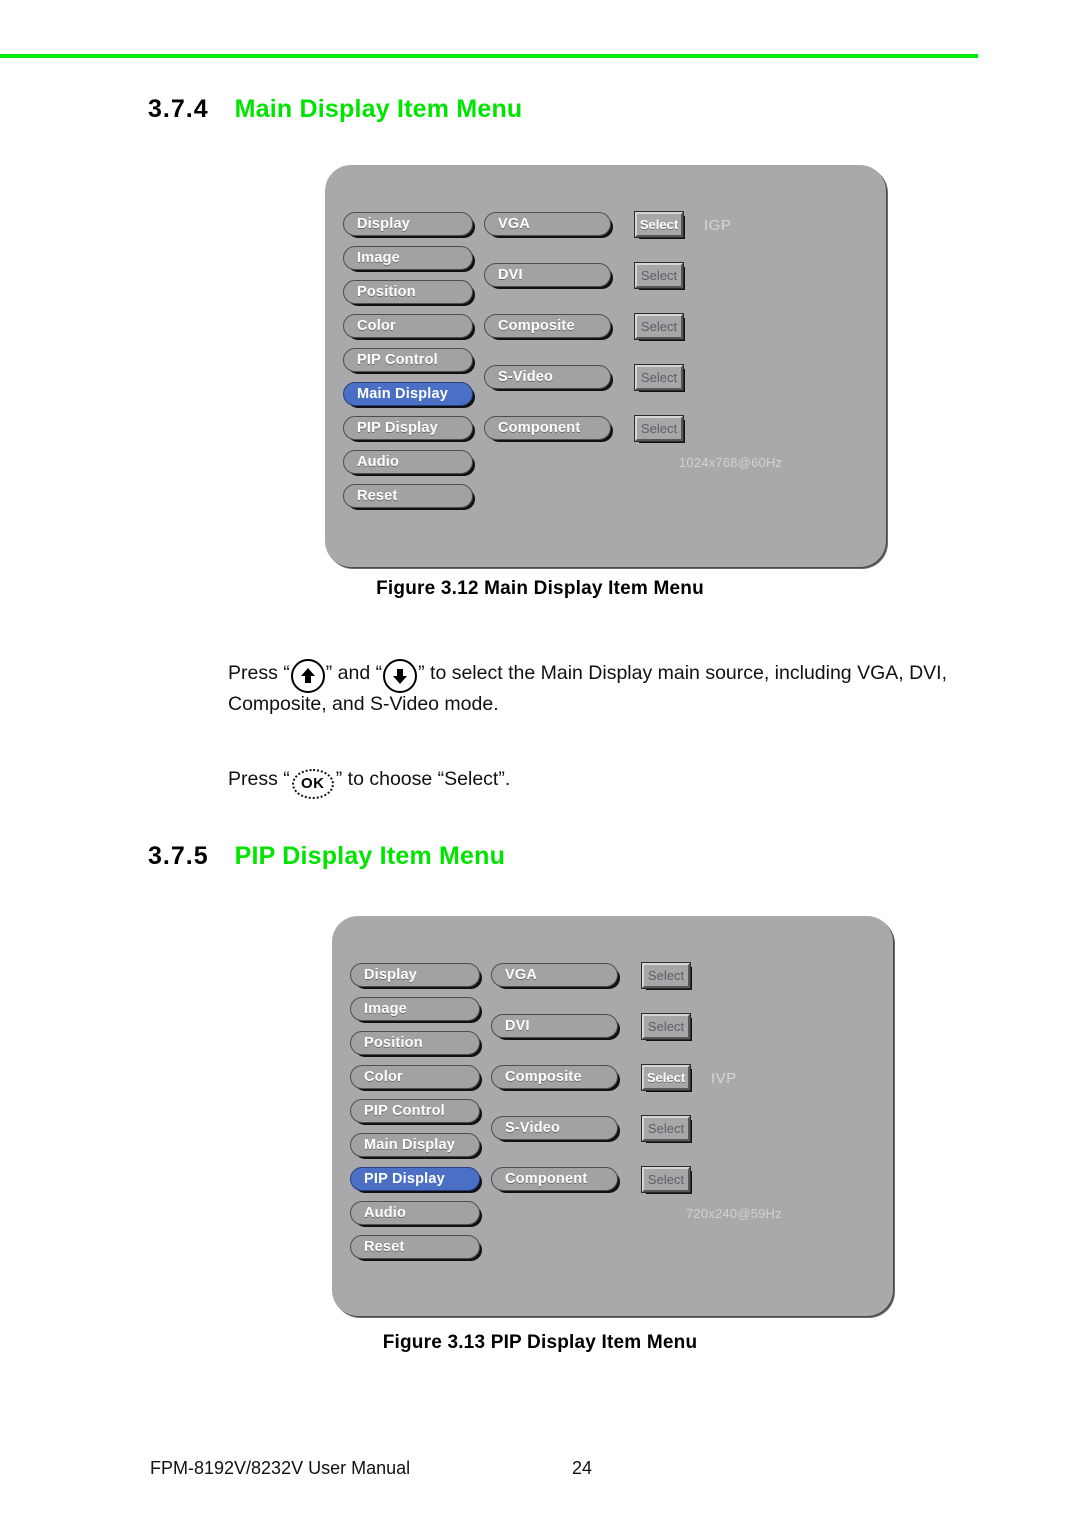  I want to click on section-title: PIP Display Item Menu, so click(370, 856).